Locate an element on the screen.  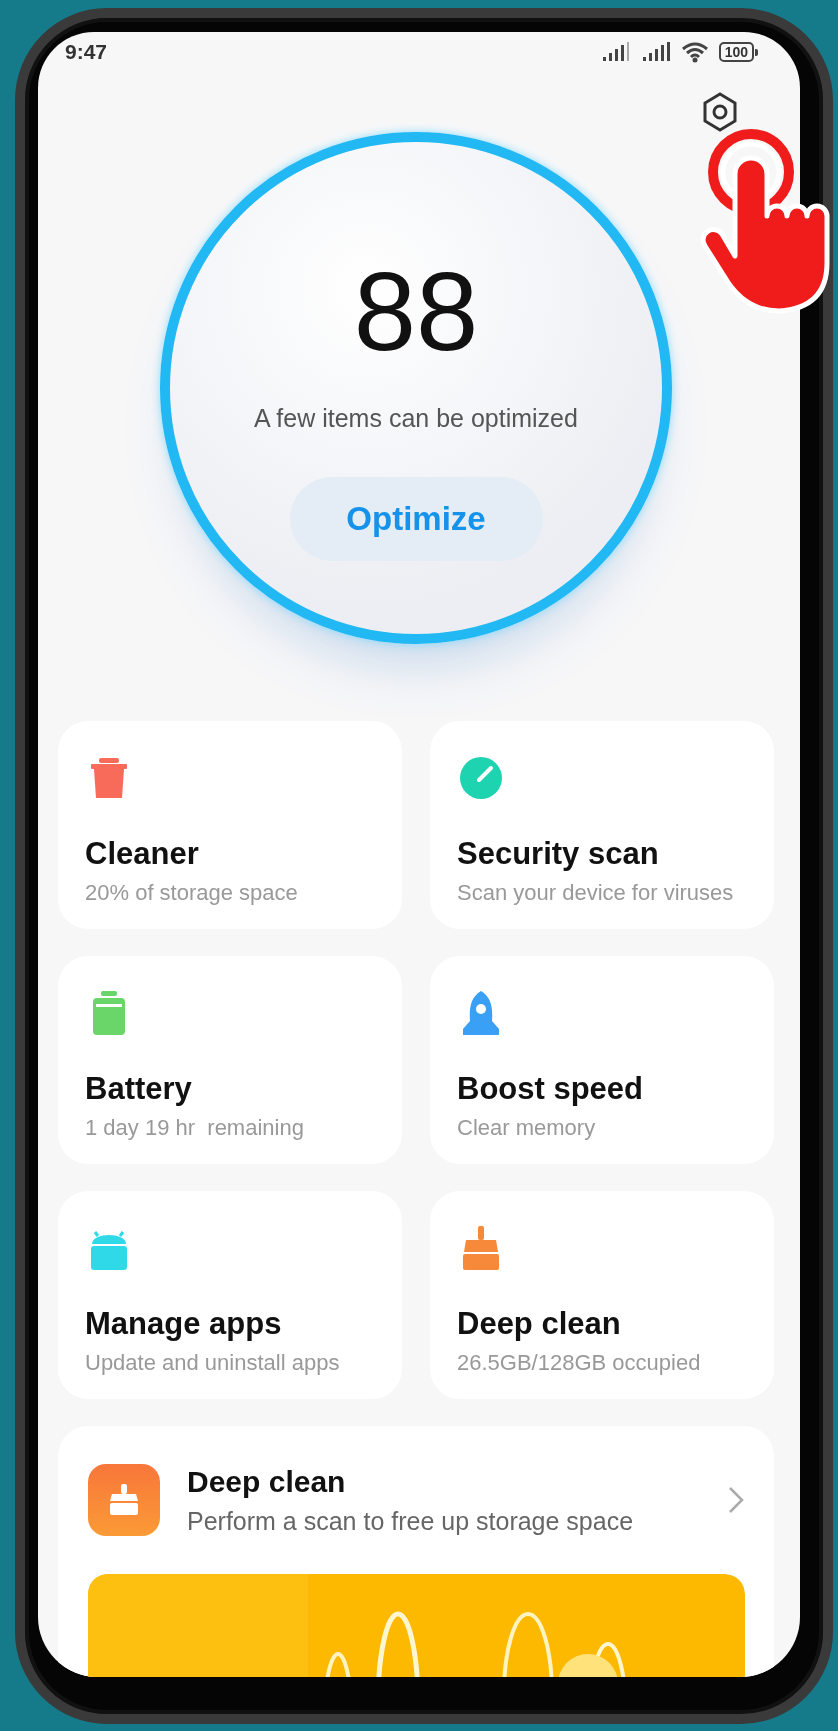
tile-title: Battery is located at coordinates (138, 1089).